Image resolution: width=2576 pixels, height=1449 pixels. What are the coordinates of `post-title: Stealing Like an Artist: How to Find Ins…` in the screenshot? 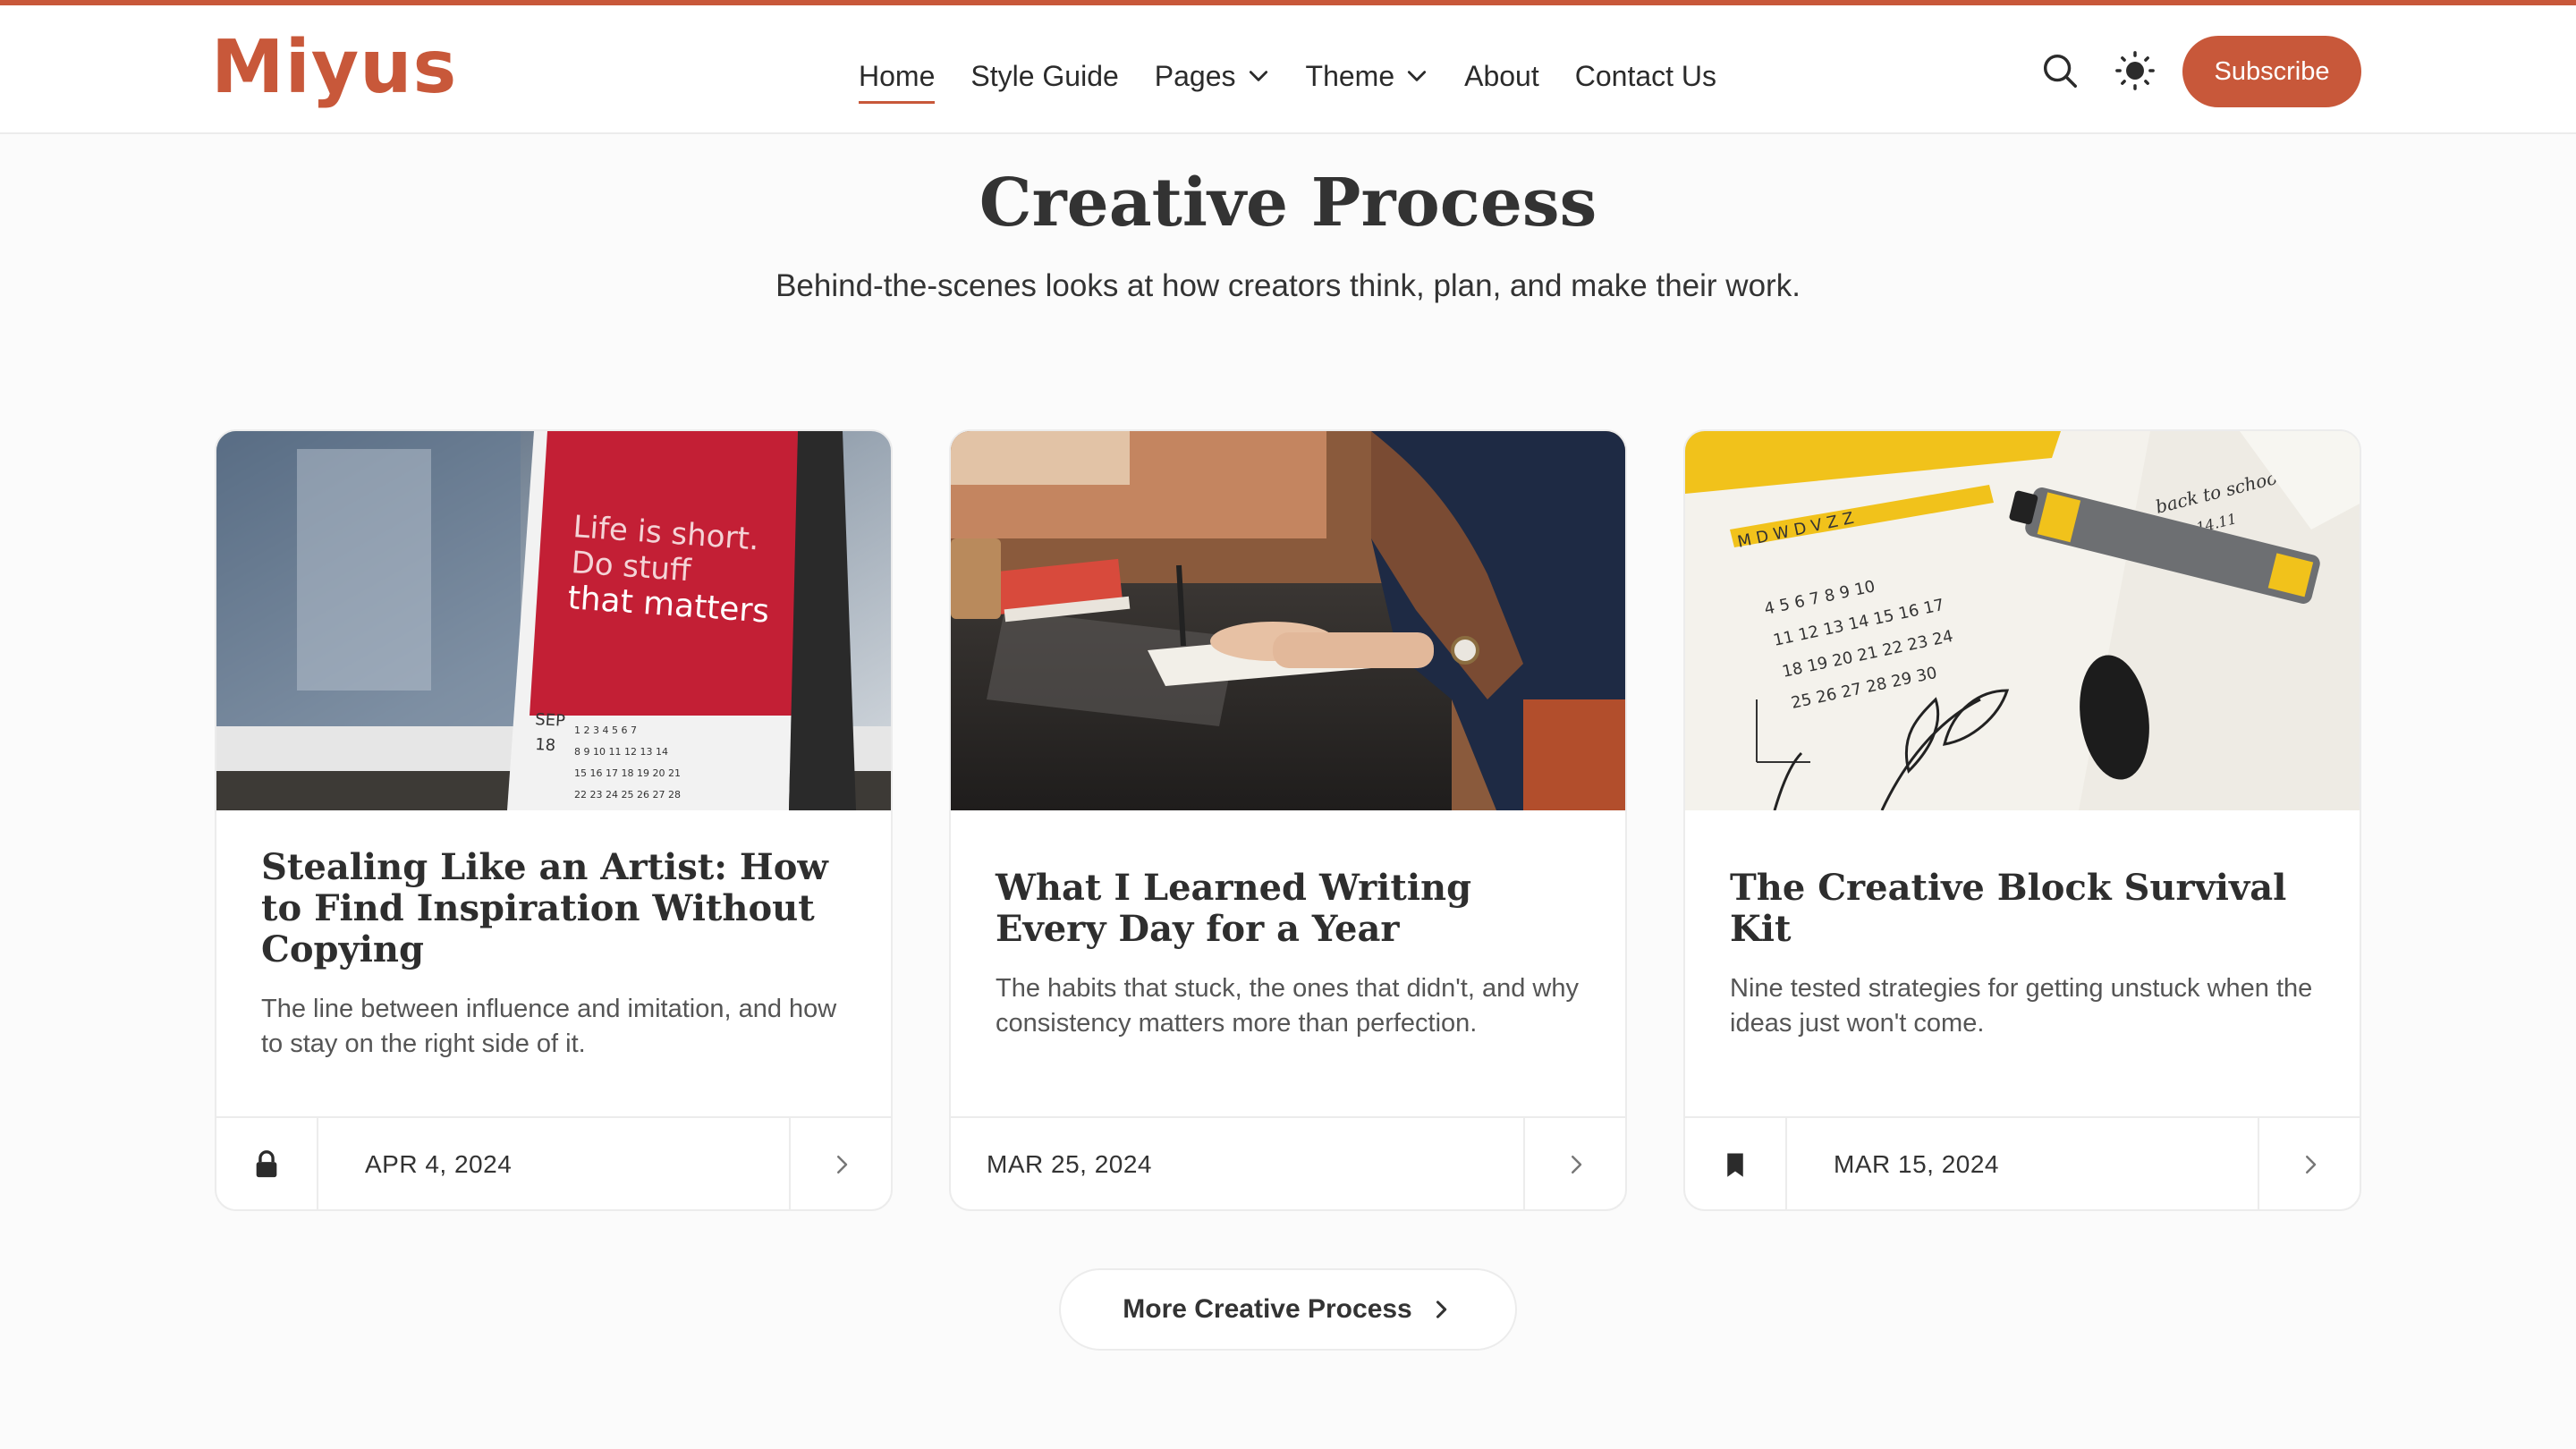 It's located at (554, 908).